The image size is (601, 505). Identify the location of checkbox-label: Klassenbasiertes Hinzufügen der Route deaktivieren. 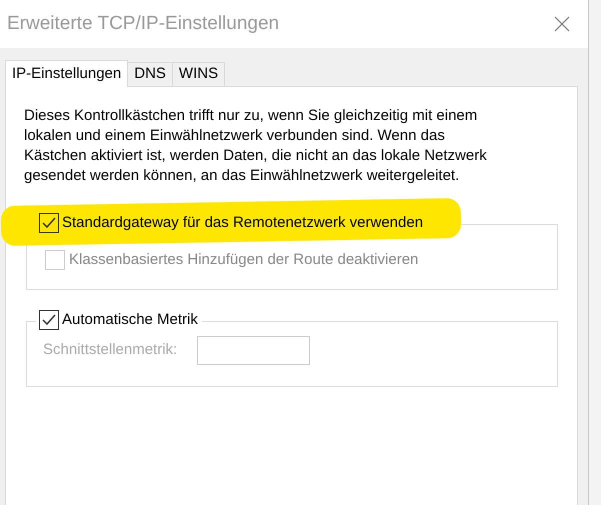
(243, 260).